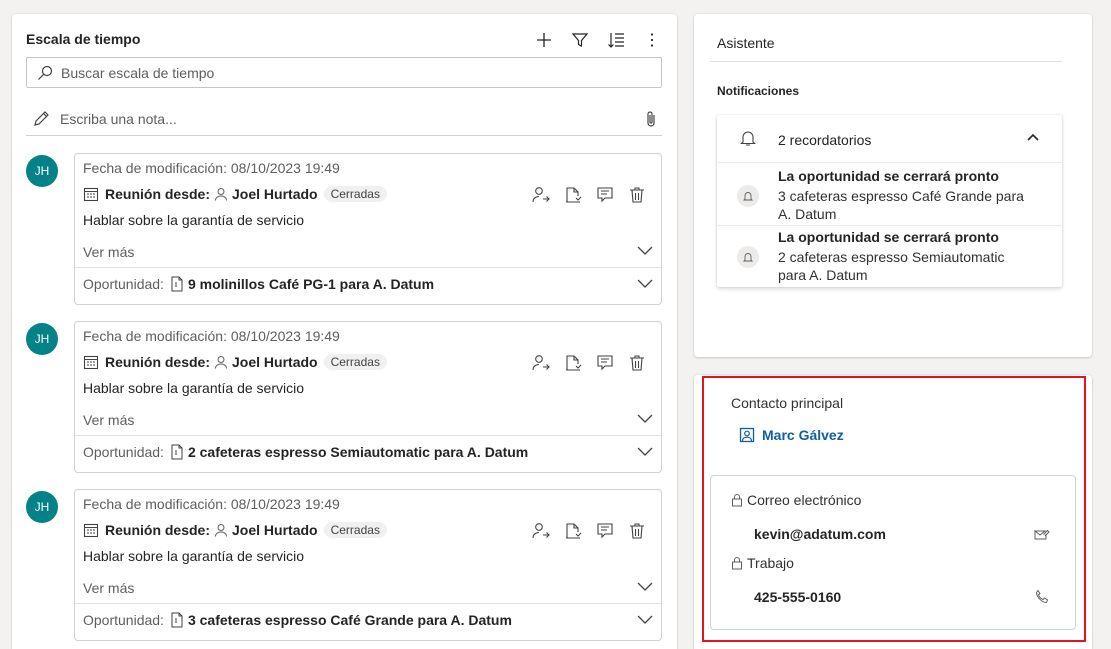 The image size is (1111, 649). I want to click on assistant-divider, so click(886, 61).